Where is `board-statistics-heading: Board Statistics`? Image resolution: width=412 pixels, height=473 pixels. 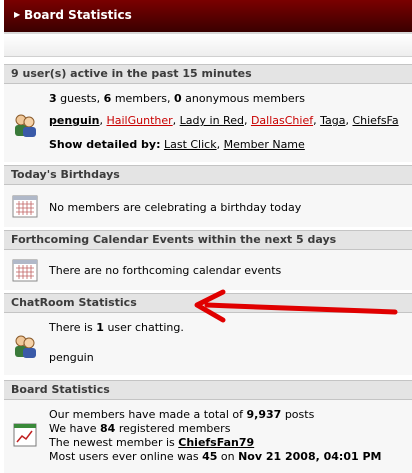
board-statistics-heading: Board Statistics is located at coordinates (208, 390).